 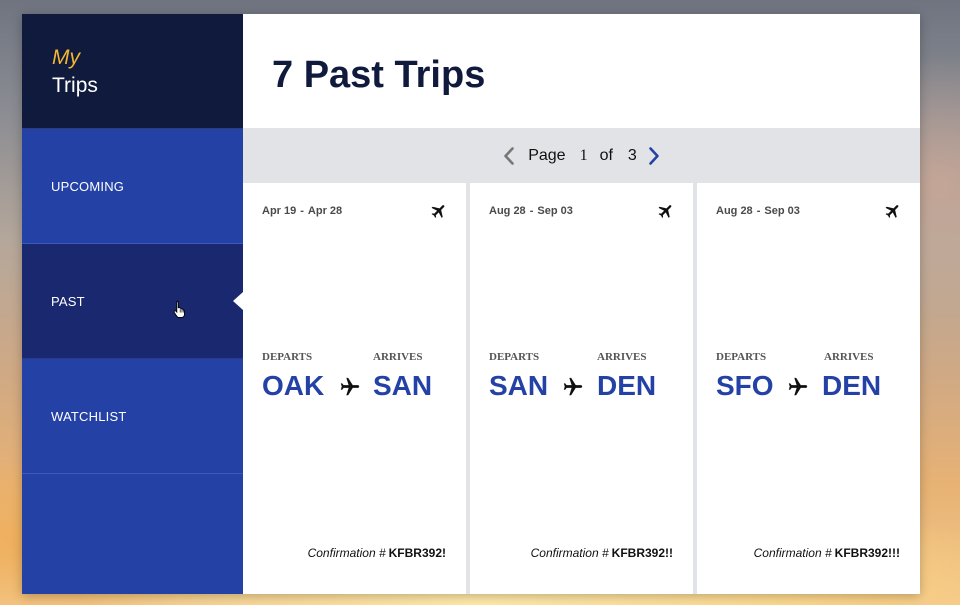 What do you see at coordinates (606, 155) in the screenshot?
I see `pager-of: of` at bounding box center [606, 155].